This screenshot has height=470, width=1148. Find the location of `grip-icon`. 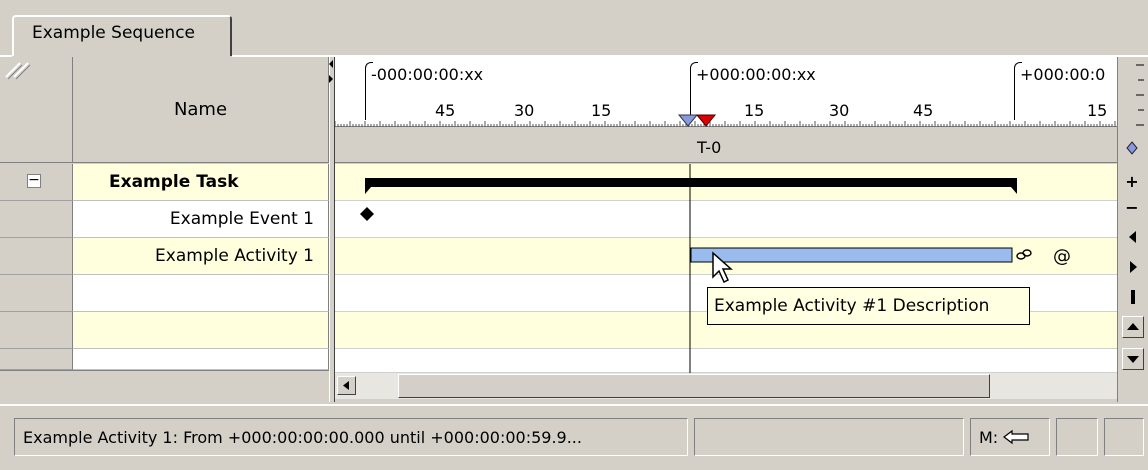

grip-icon is located at coordinates (18, 71).